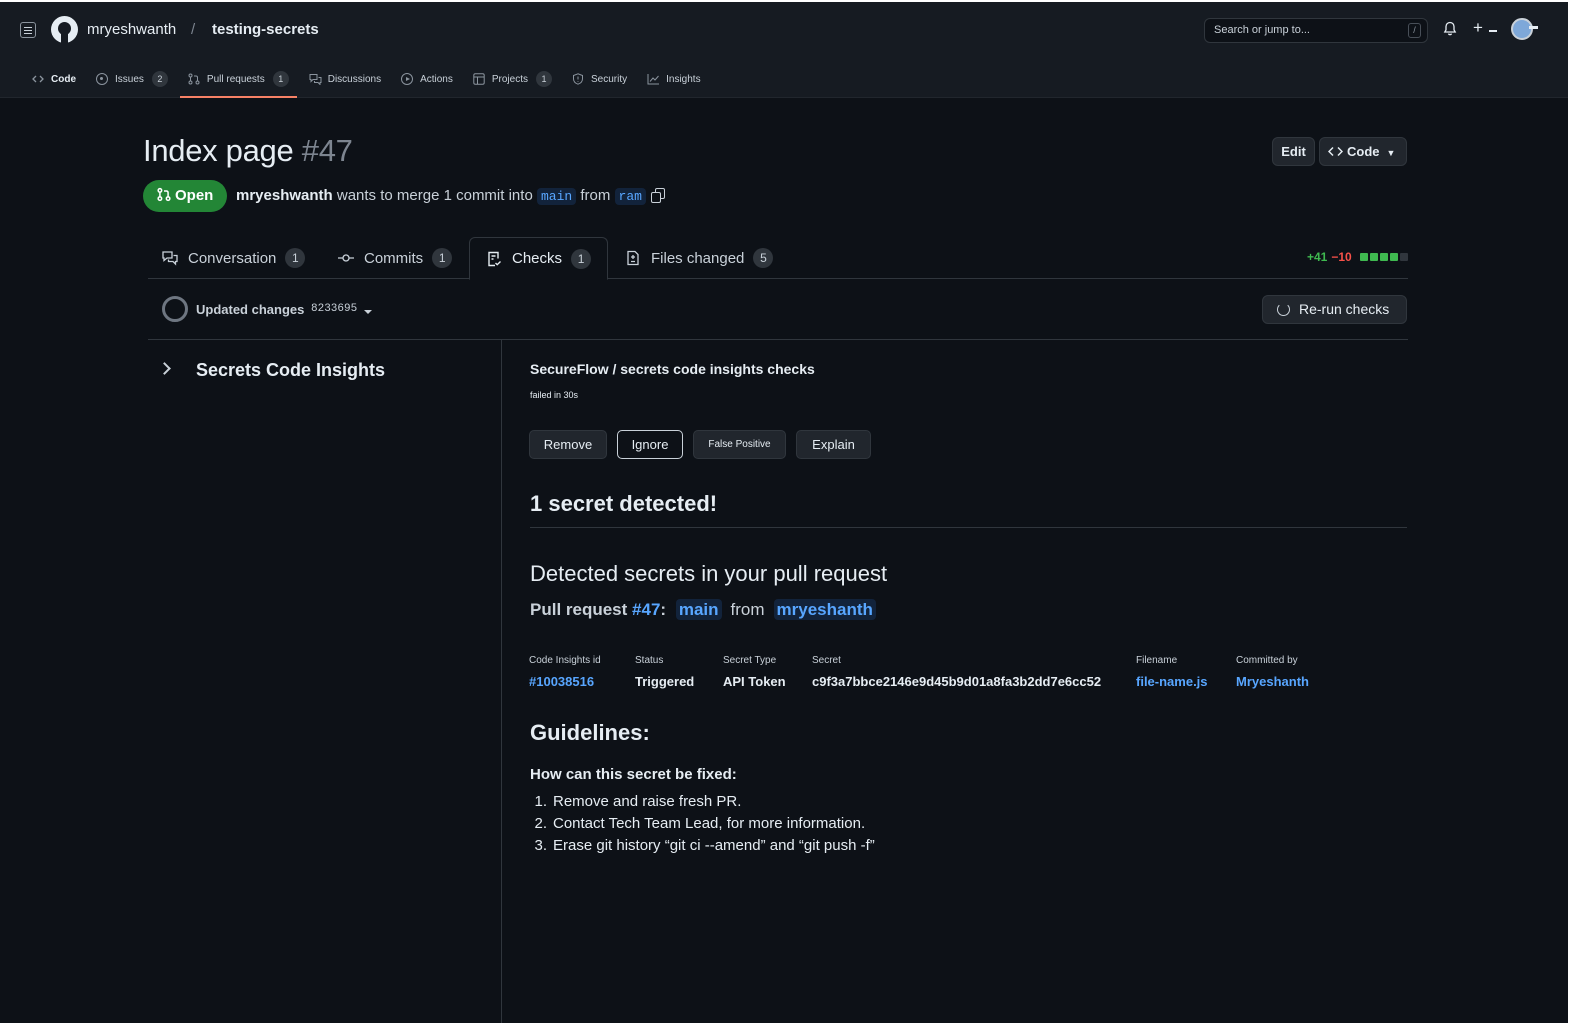  I want to click on pr-base-branch: main, so click(698, 609).